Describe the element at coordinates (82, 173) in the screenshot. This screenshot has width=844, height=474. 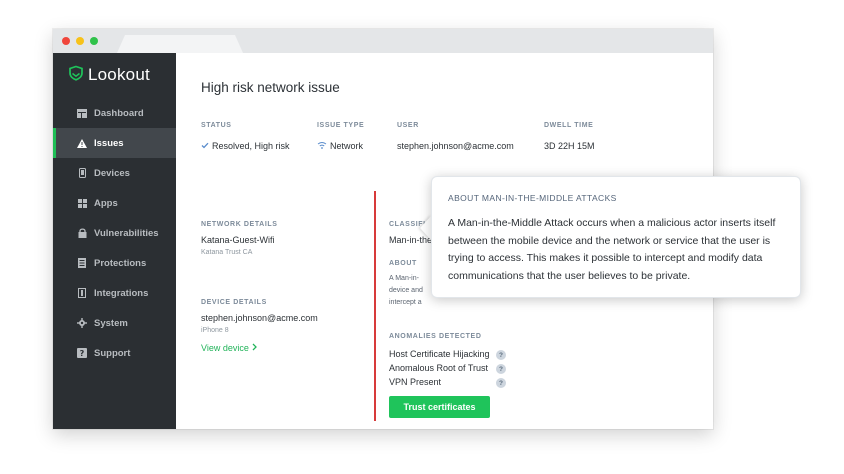
I see `phone-icon` at that location.